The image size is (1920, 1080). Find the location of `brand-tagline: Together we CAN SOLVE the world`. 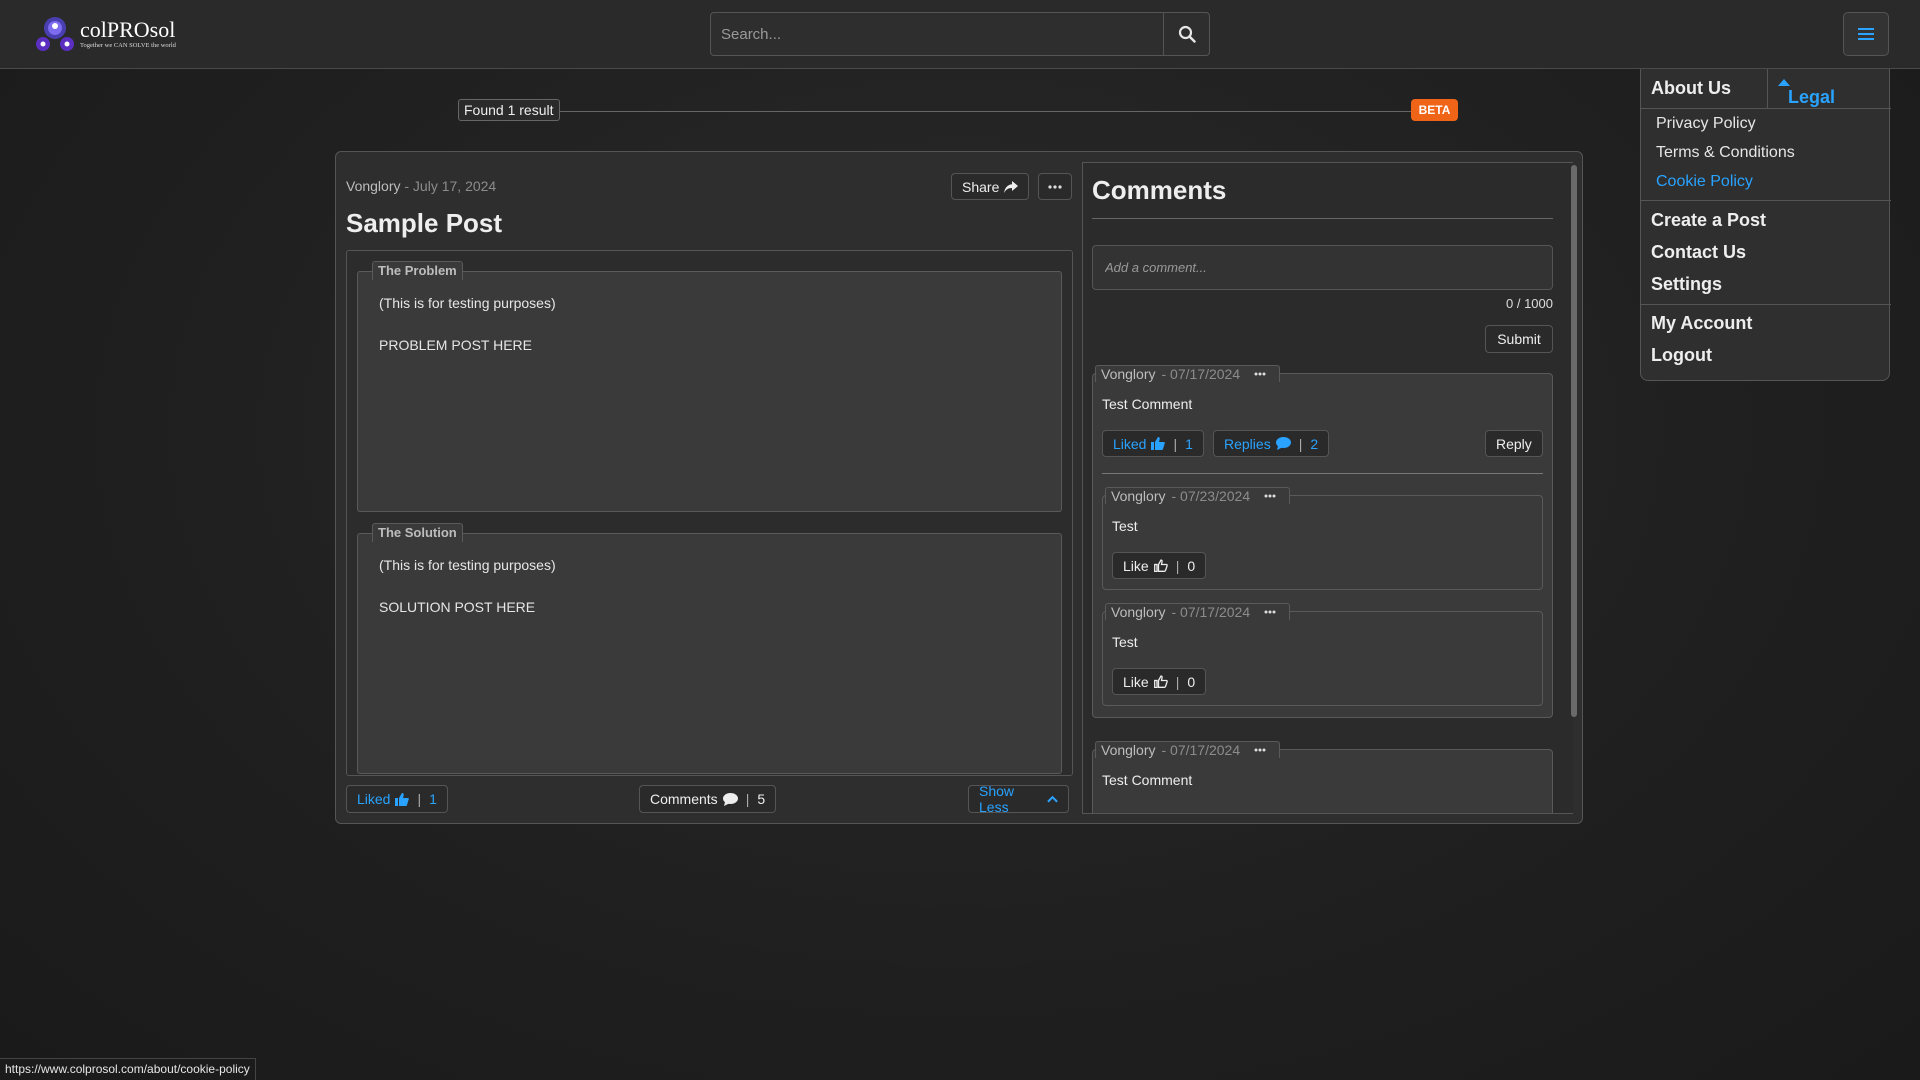

brand-tagline: Together we CAN SOLVE the world is located at coordinates (128, 45).